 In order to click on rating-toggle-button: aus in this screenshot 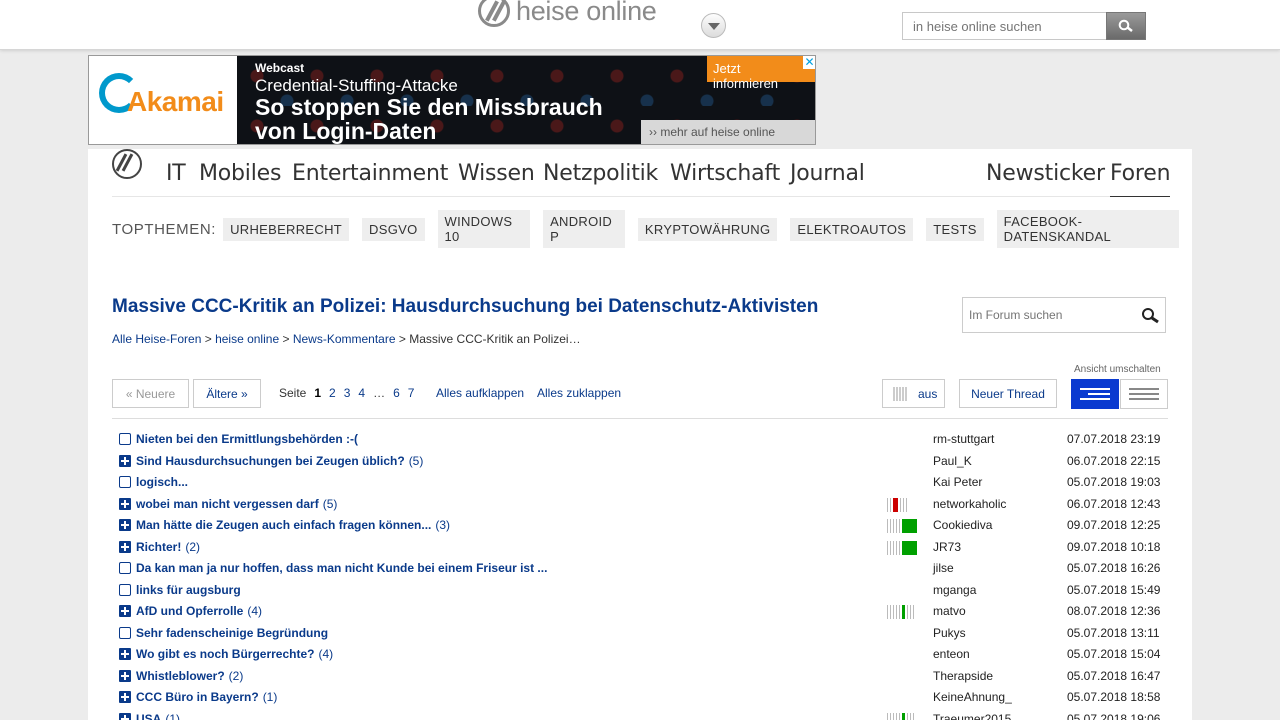, I will do `click(913, 393)`.